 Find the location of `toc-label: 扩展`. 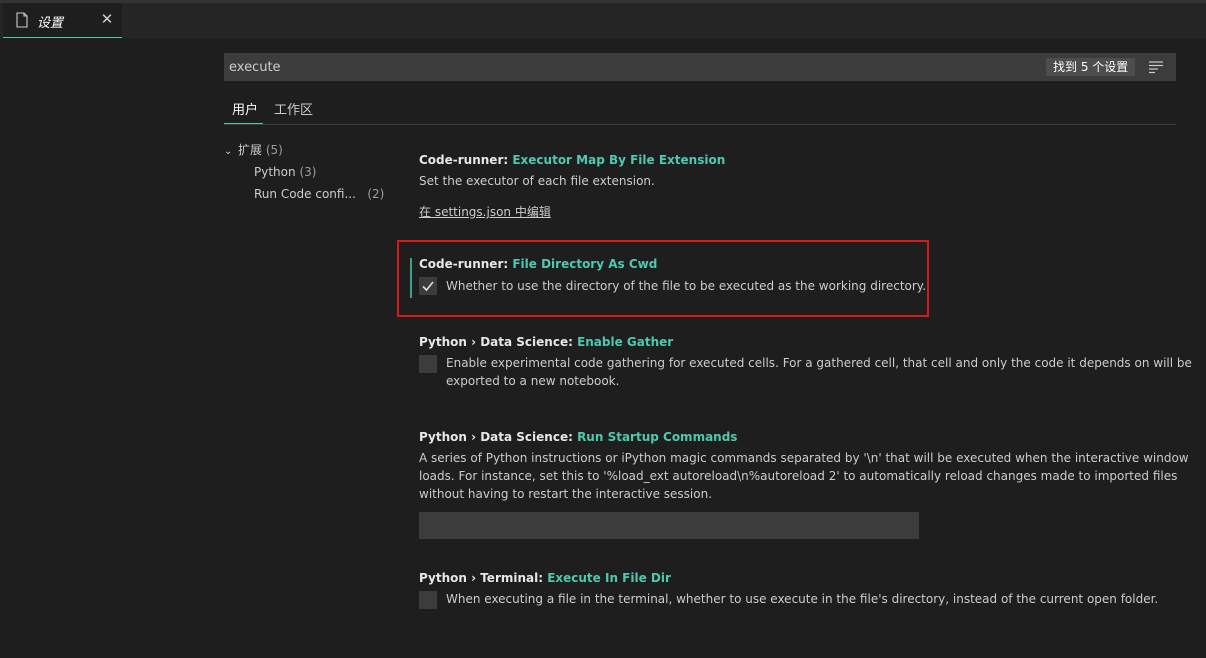

toc-label: 扩展 is located at coordinates (250, 150).